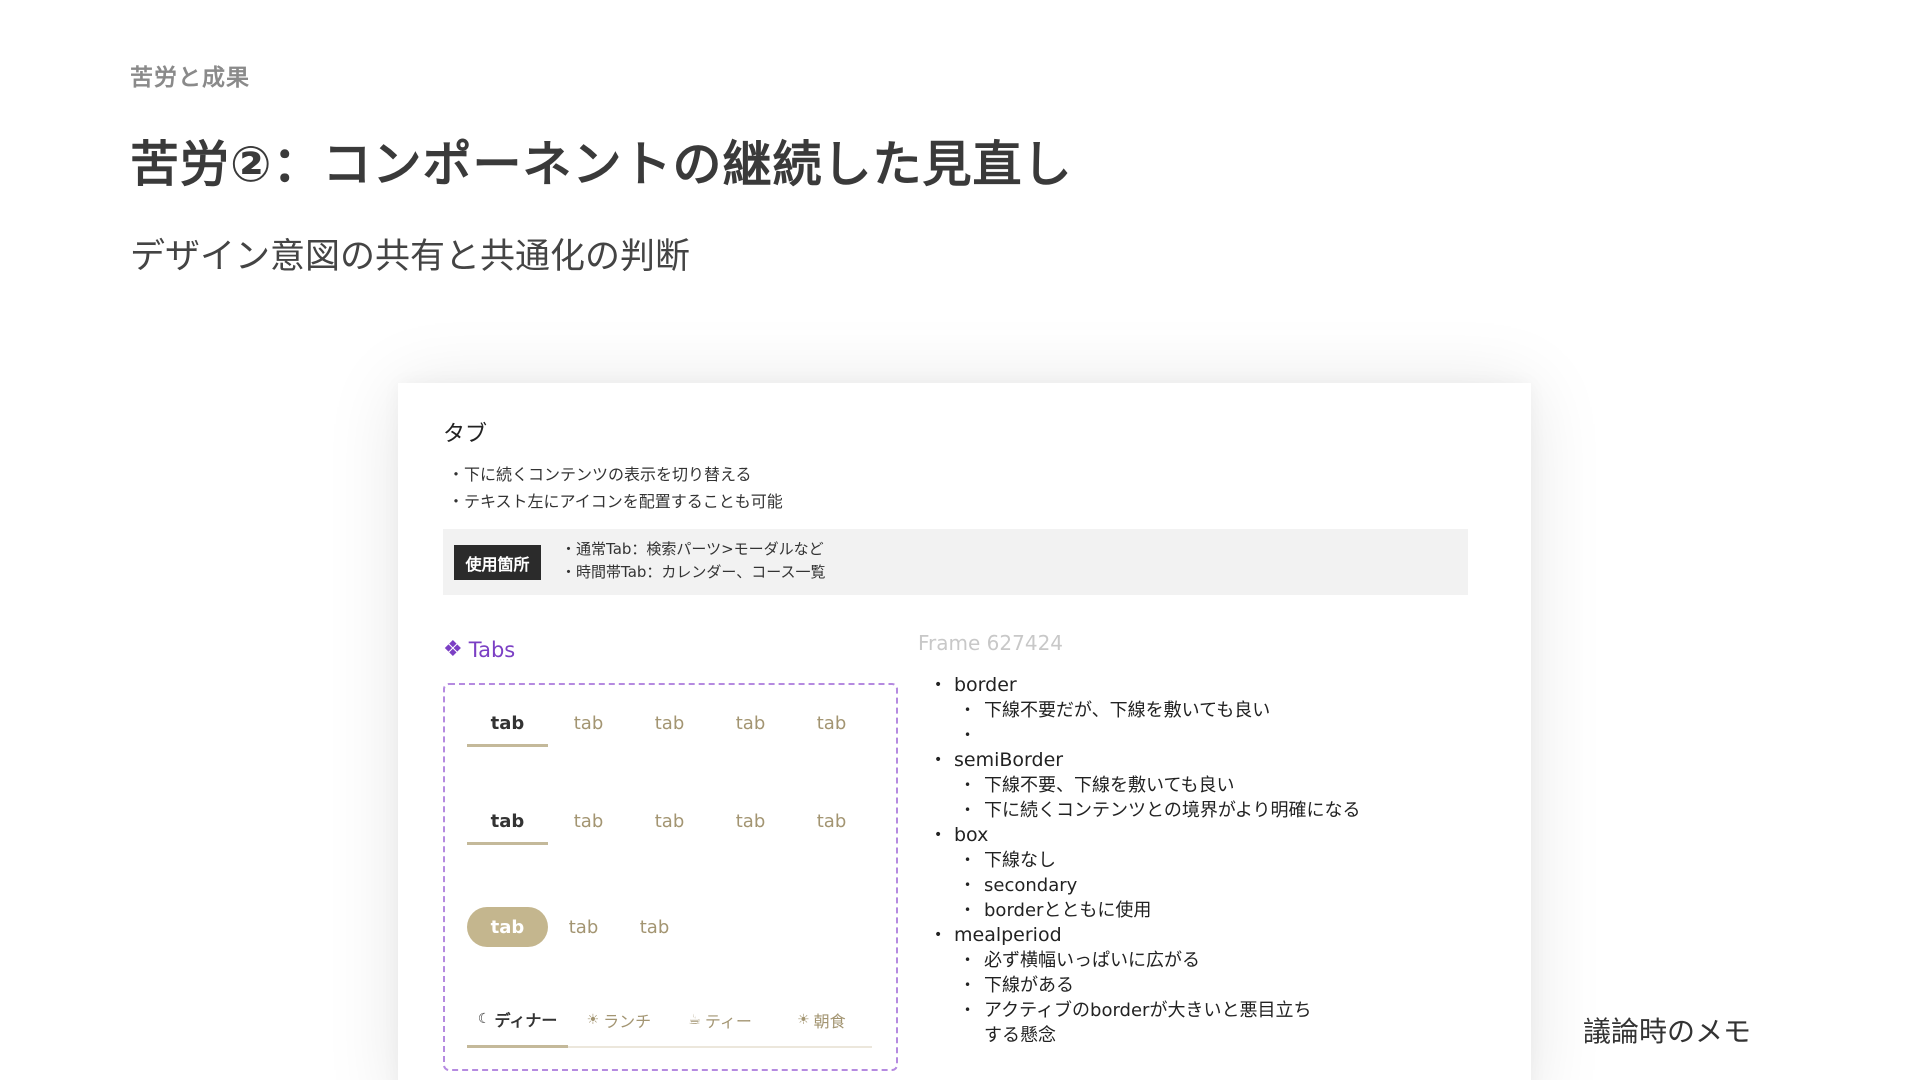  I want to click on component-icon: ❖, so click(453, 649).